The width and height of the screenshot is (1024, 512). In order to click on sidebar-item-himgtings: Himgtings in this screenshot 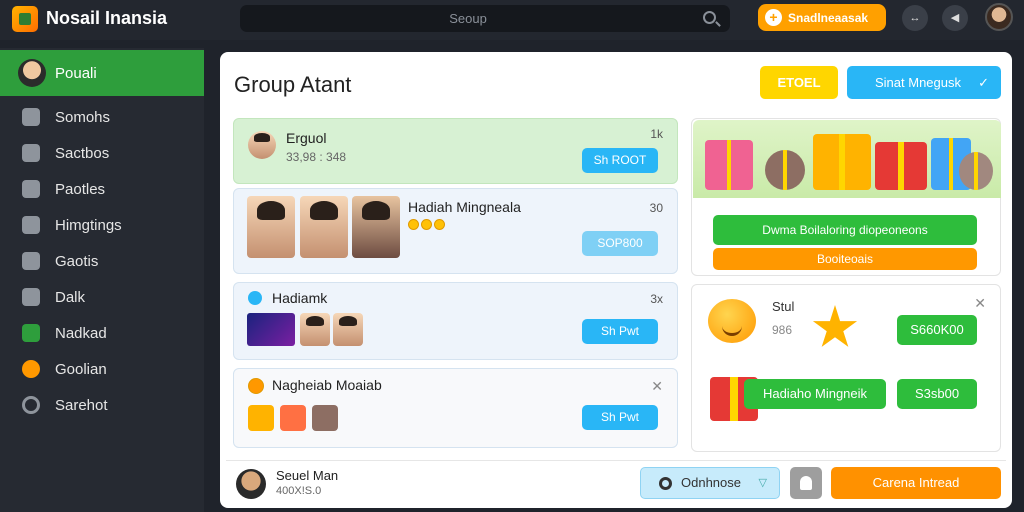, I will do `click(102, 225)`.